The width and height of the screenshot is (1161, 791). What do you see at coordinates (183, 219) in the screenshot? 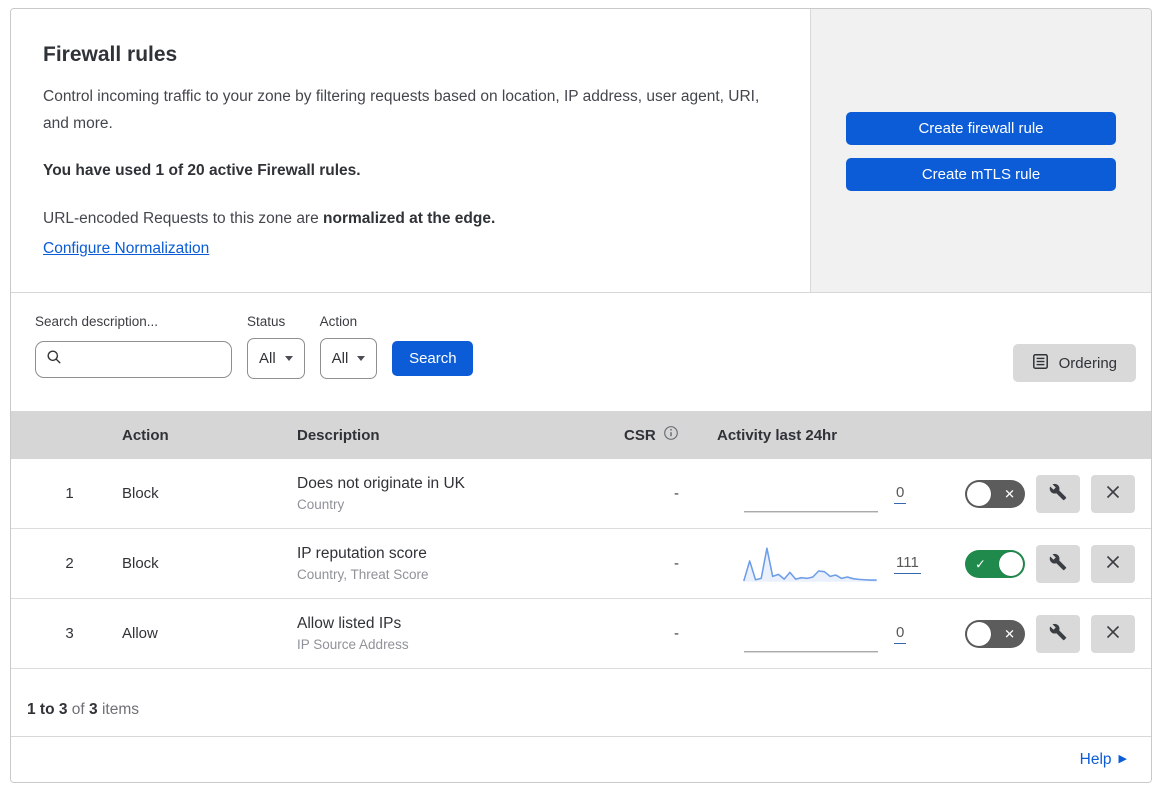
I see `normalization-prefix: URL-encoded Requests to this zone are` at bounding box center [183, 219].